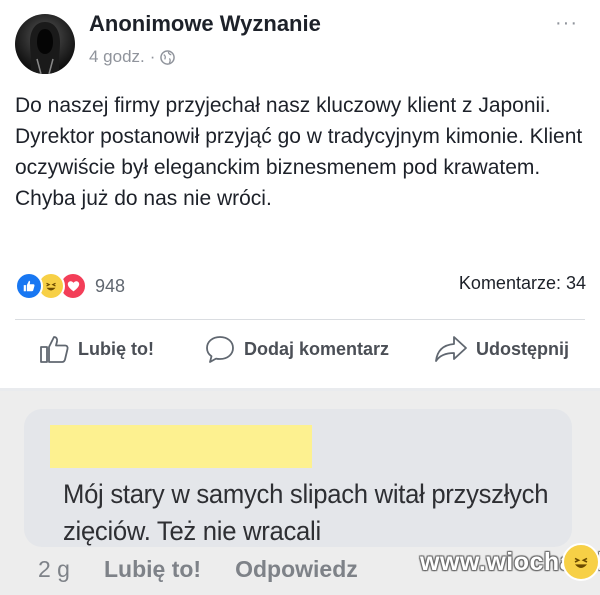 This screenshot has width=600, height=595. What do you see at coordinates (317, 348) in the screenshot?
I see `comment-button-label: Dodaj komentarz` at bounding box center [317, 348].